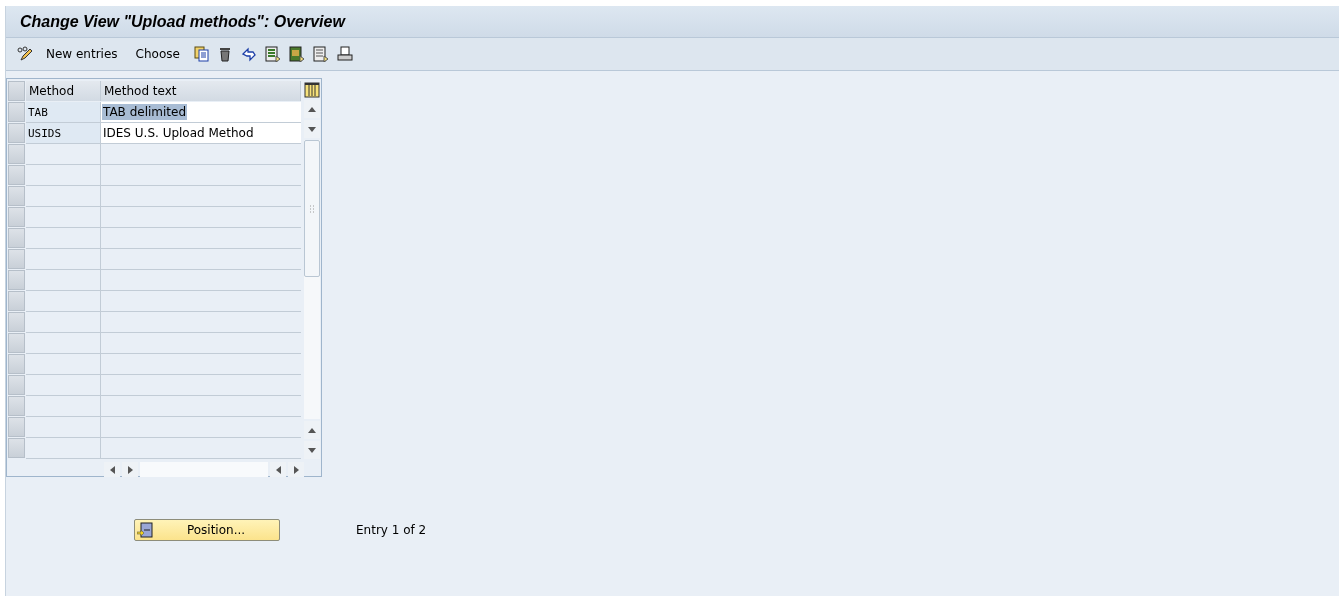 The image size is (1339, 596). I want to click on entry-count-text: Entry 1 of 2, so click(391, 530).